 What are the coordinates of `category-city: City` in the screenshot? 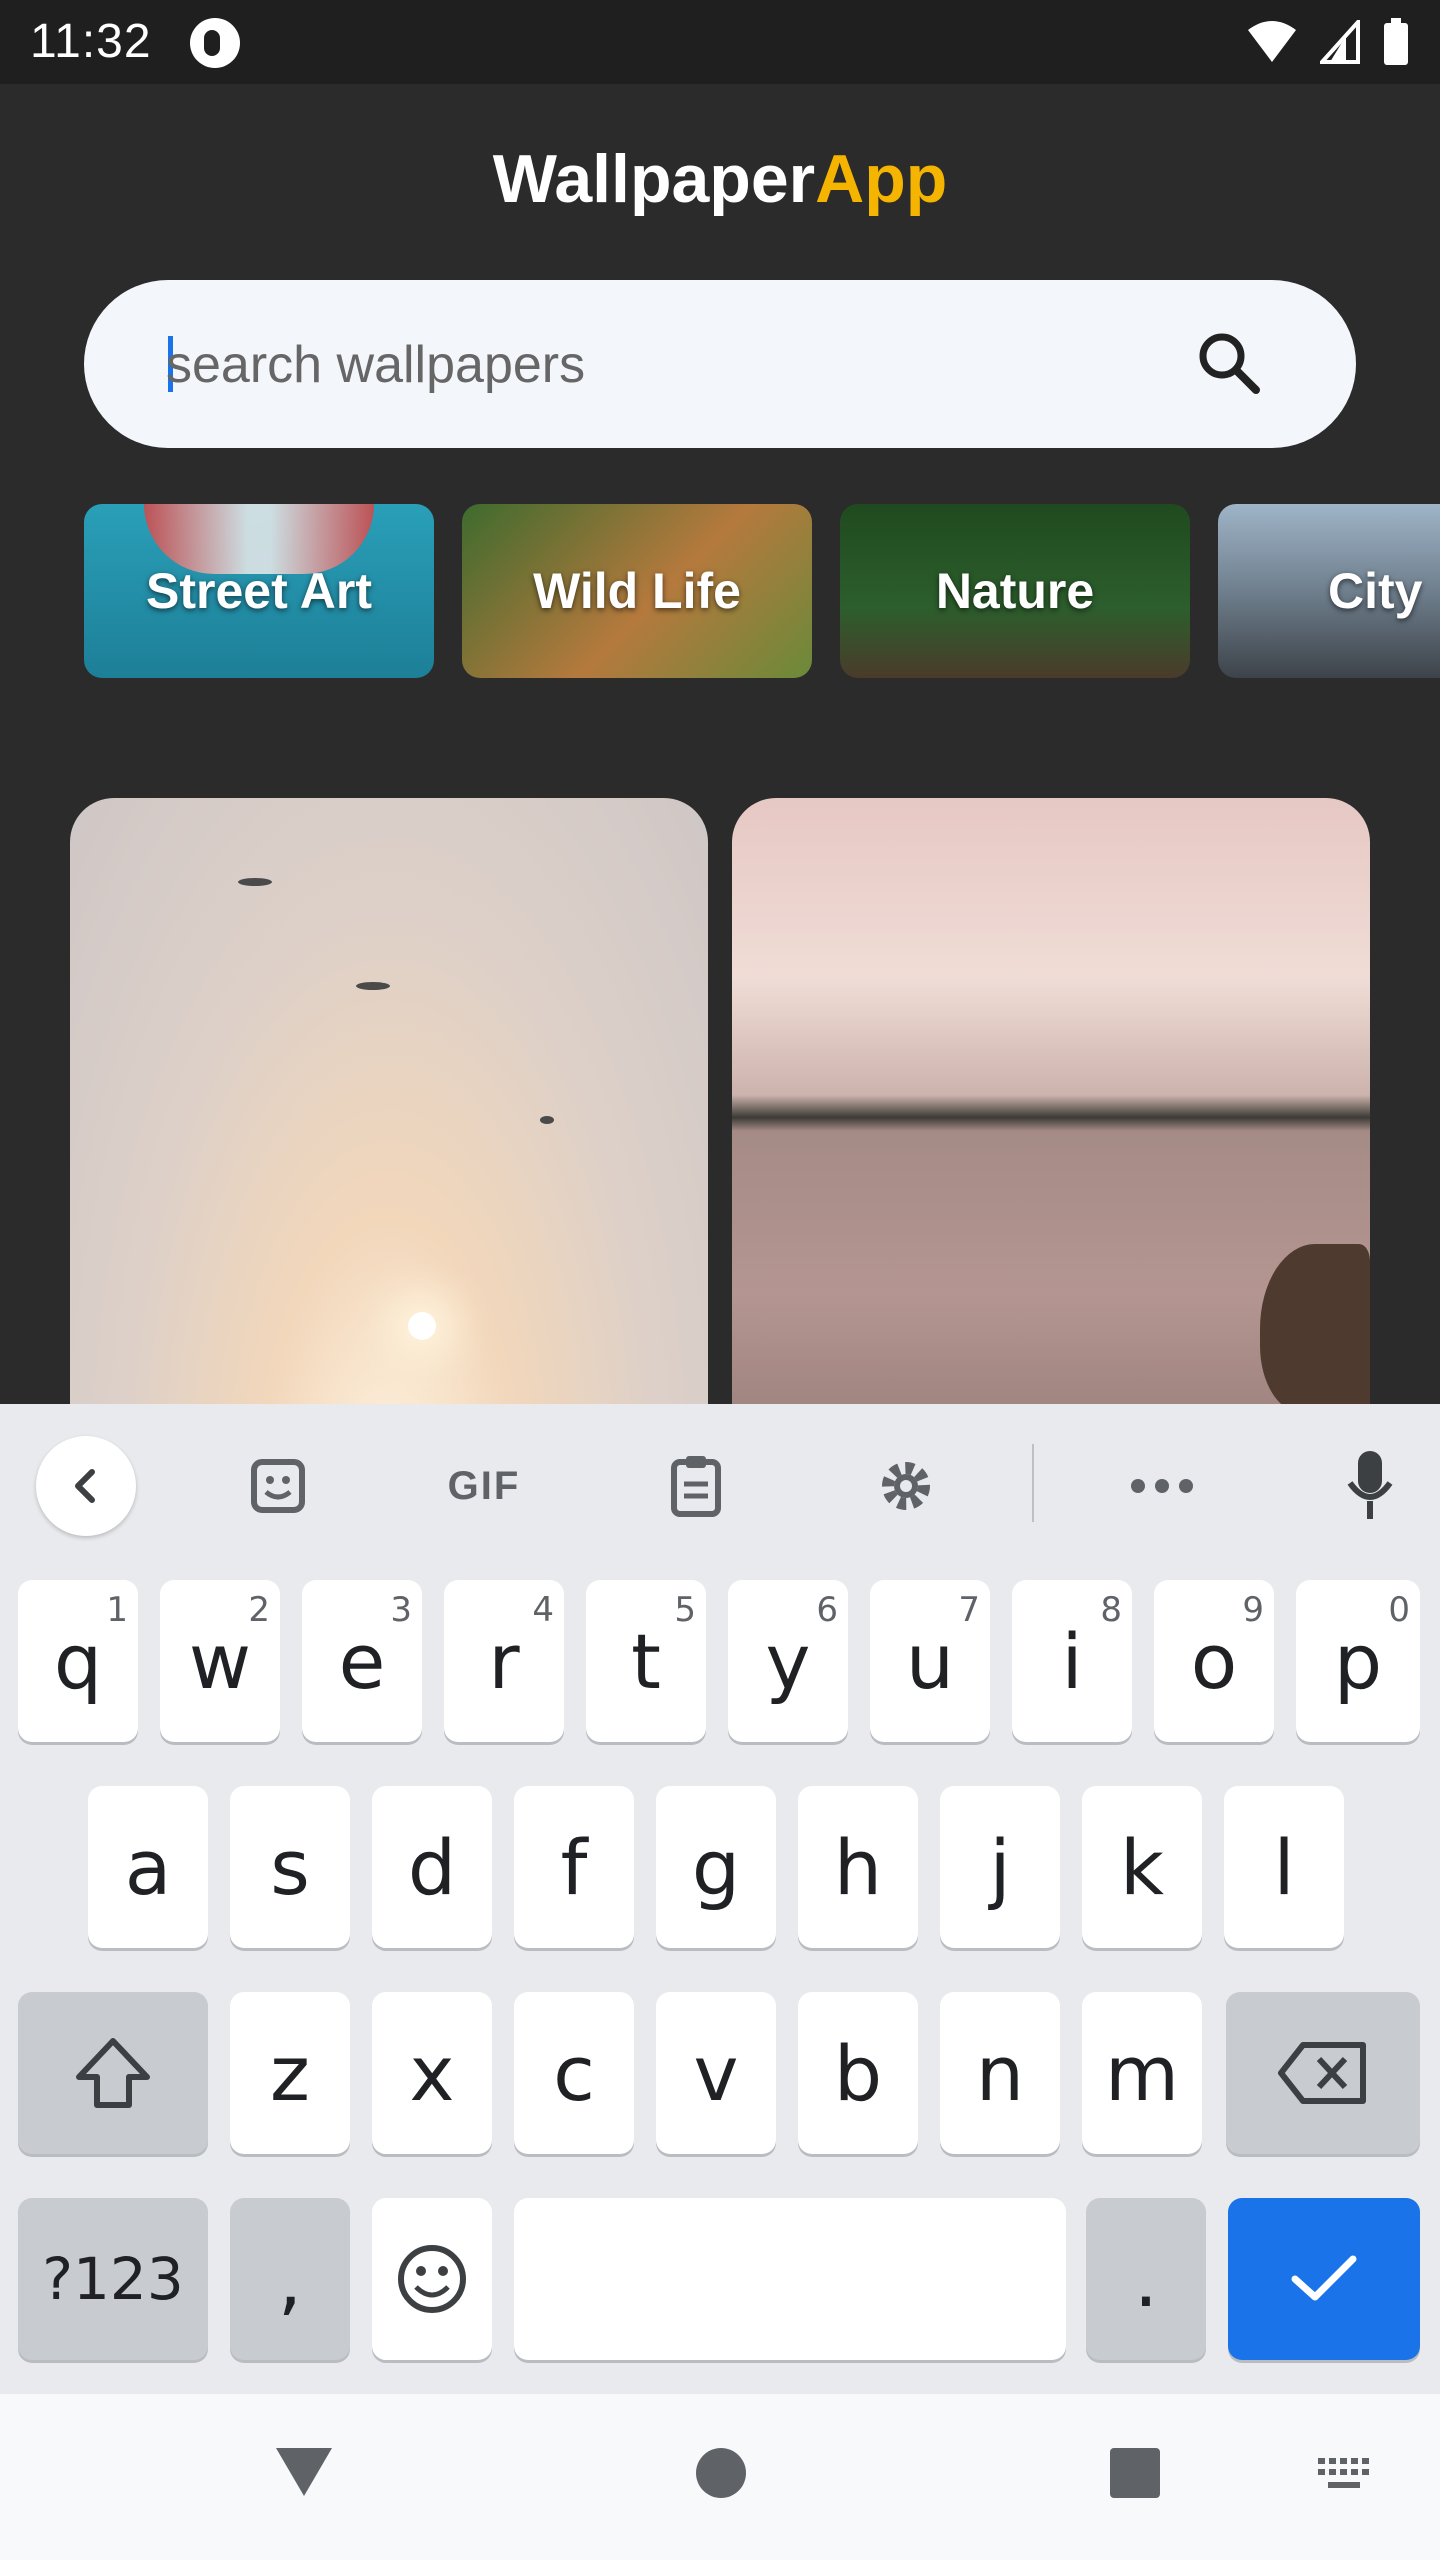 It's located at (1329, 591).